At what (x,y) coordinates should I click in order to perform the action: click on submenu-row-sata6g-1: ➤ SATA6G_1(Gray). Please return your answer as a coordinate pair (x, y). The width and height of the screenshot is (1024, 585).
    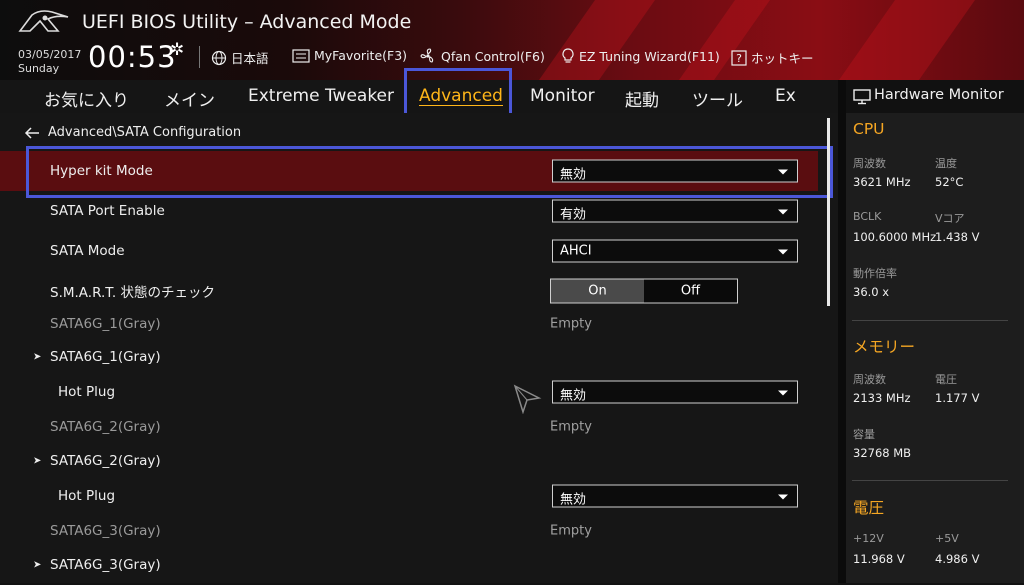
    Looking at the image, I should click on (409, 357).